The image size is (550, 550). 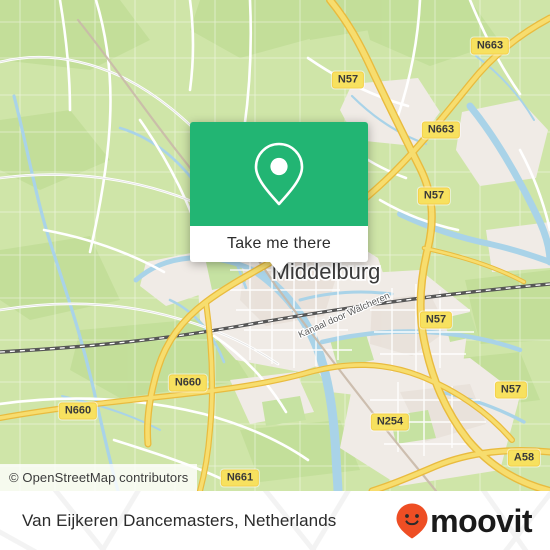 What do you see at coordinates (390, 422) in the screenshot?
I see `road-shield: N254` at bounding box center [390, 422].